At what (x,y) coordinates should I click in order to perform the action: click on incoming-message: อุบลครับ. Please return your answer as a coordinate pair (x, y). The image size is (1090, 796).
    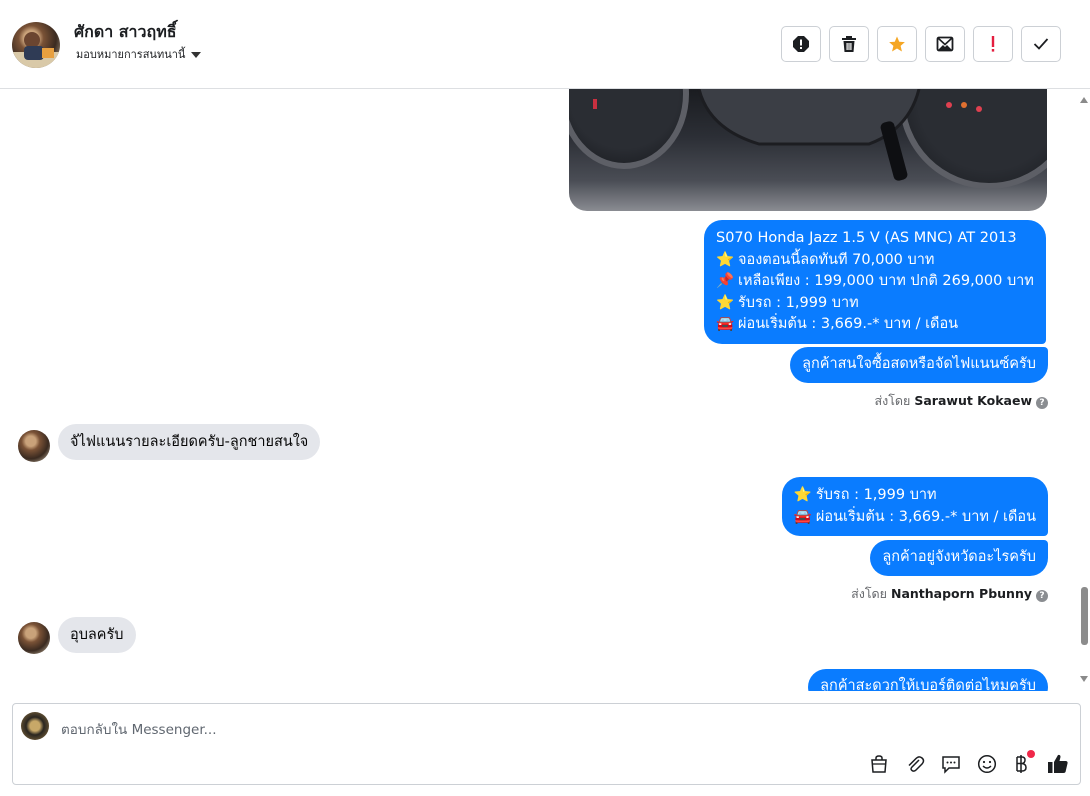
    Looking at the image, I should click on (97, 635).